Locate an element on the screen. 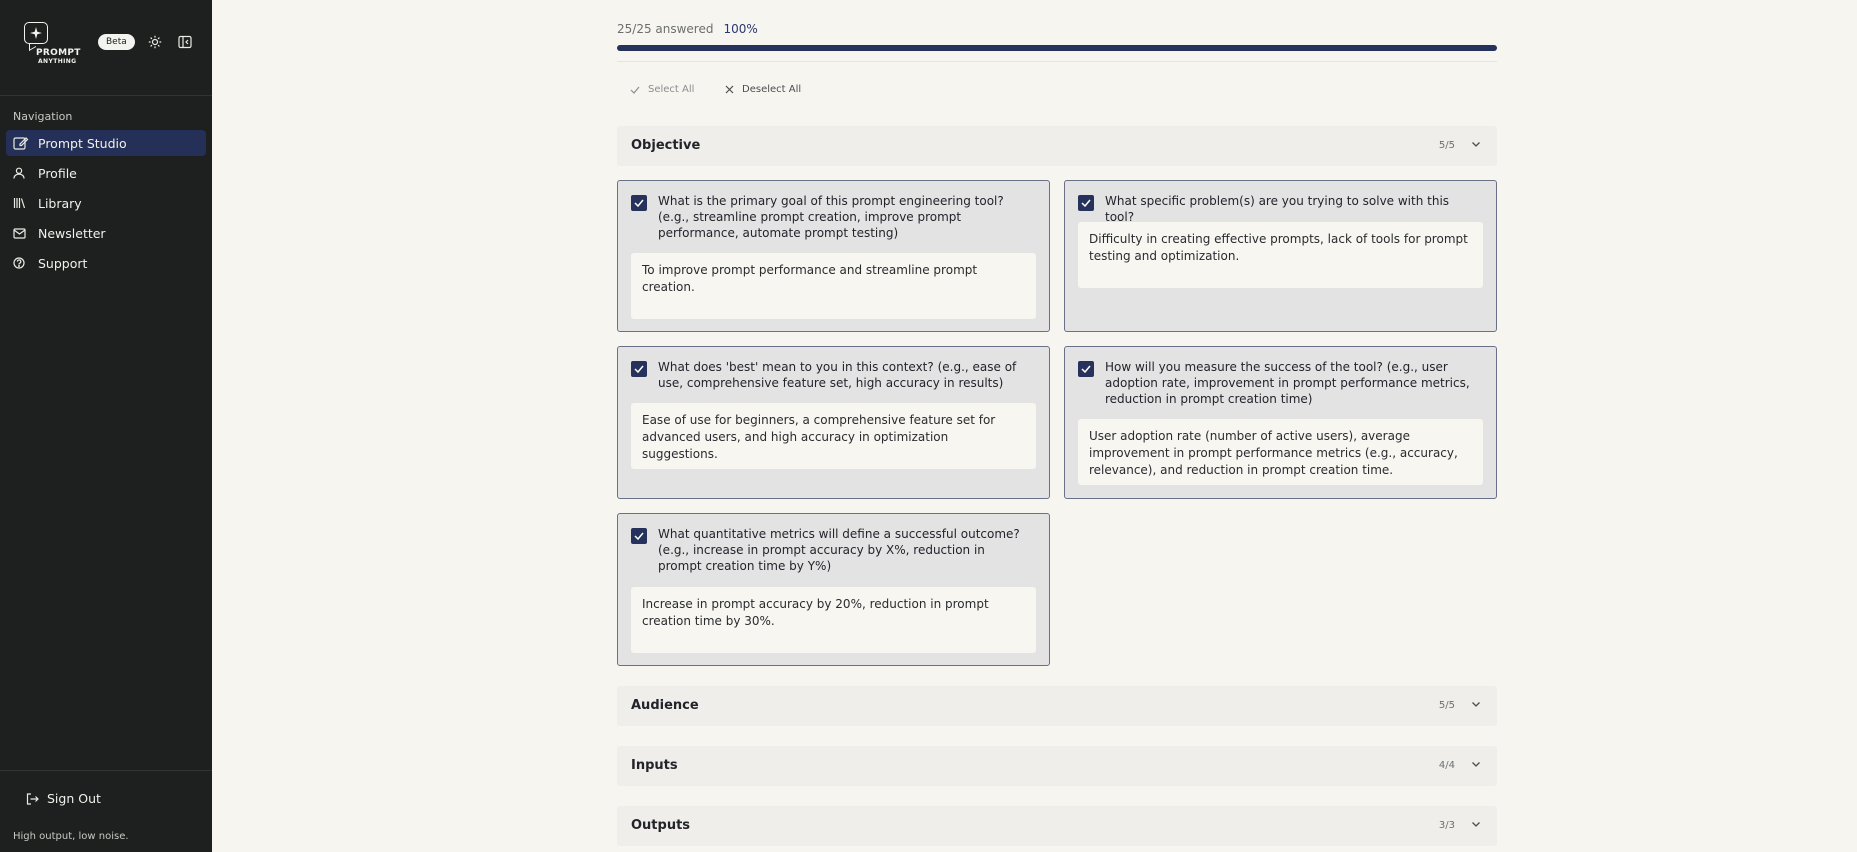 This screenshot has width=1857, height=852. progress-bar-fill is located at coordinates (1057, 48).